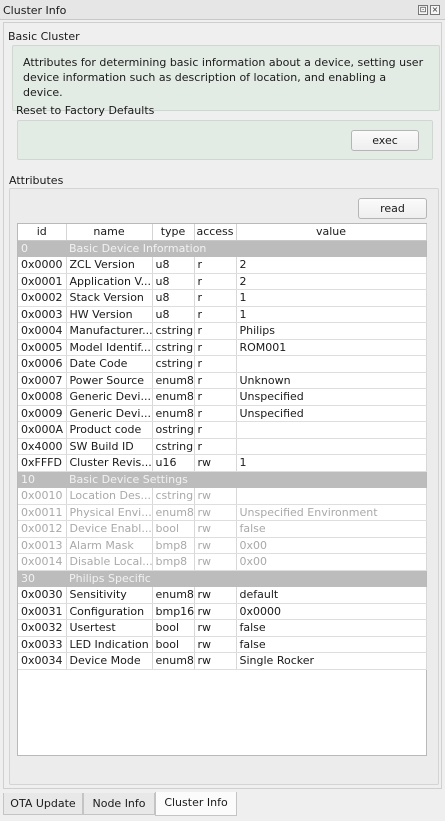 The height and width of the screenshot is (821, 445). I want to click on table-row: 0x0009 Generic Devi... enum8 r Unspecified, so click(222, 413).